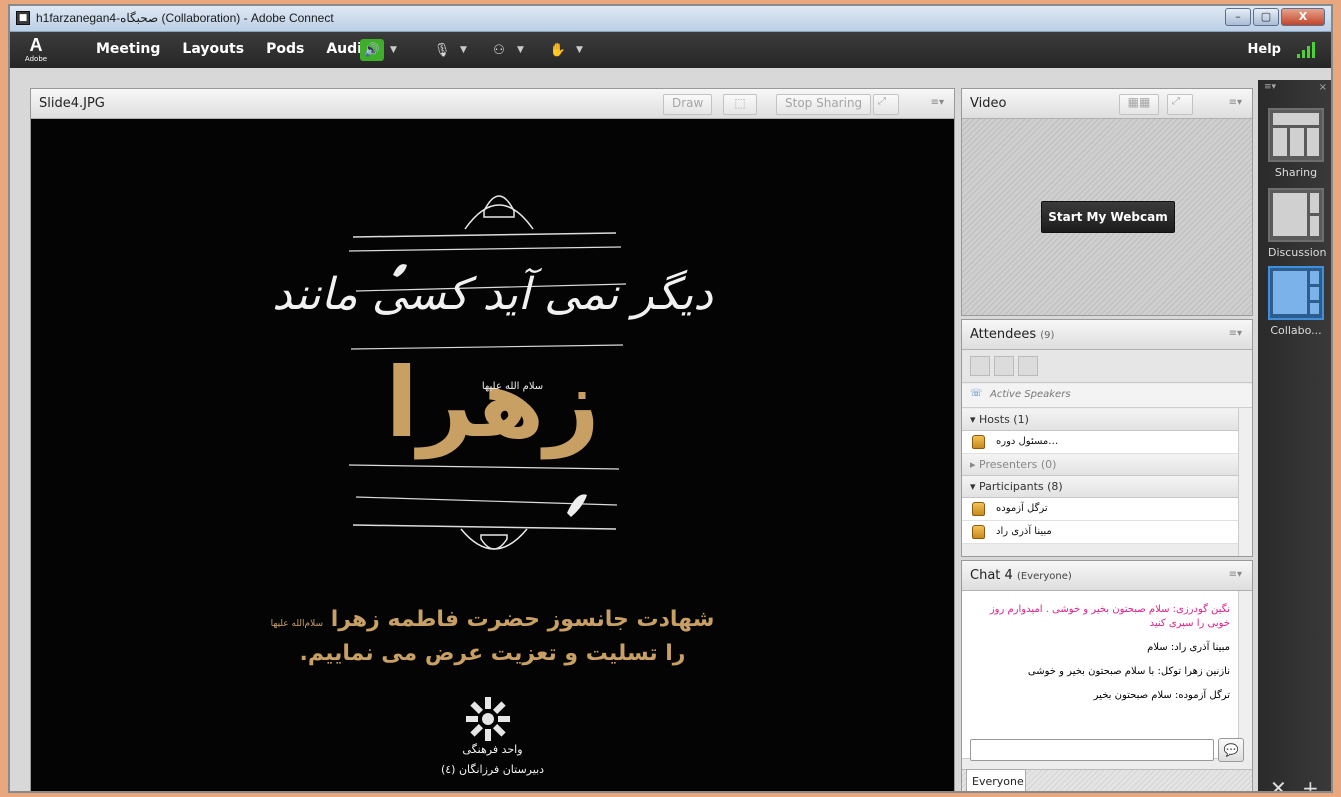 The height and width of the screenshot is (797, 1341). I want to click on webcam-control: ⚇ ▼, so click(505, 50).